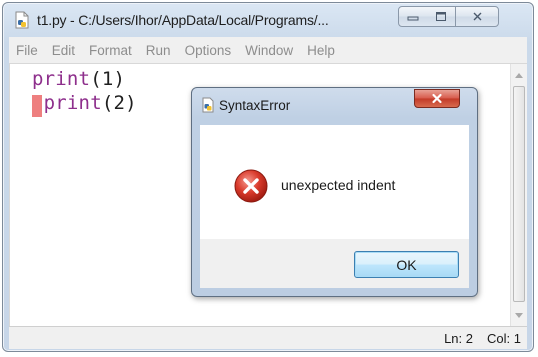  Describe the element at coordinates (334, 263) in the screenshot. I see `dialog-footer: OK` at that location.